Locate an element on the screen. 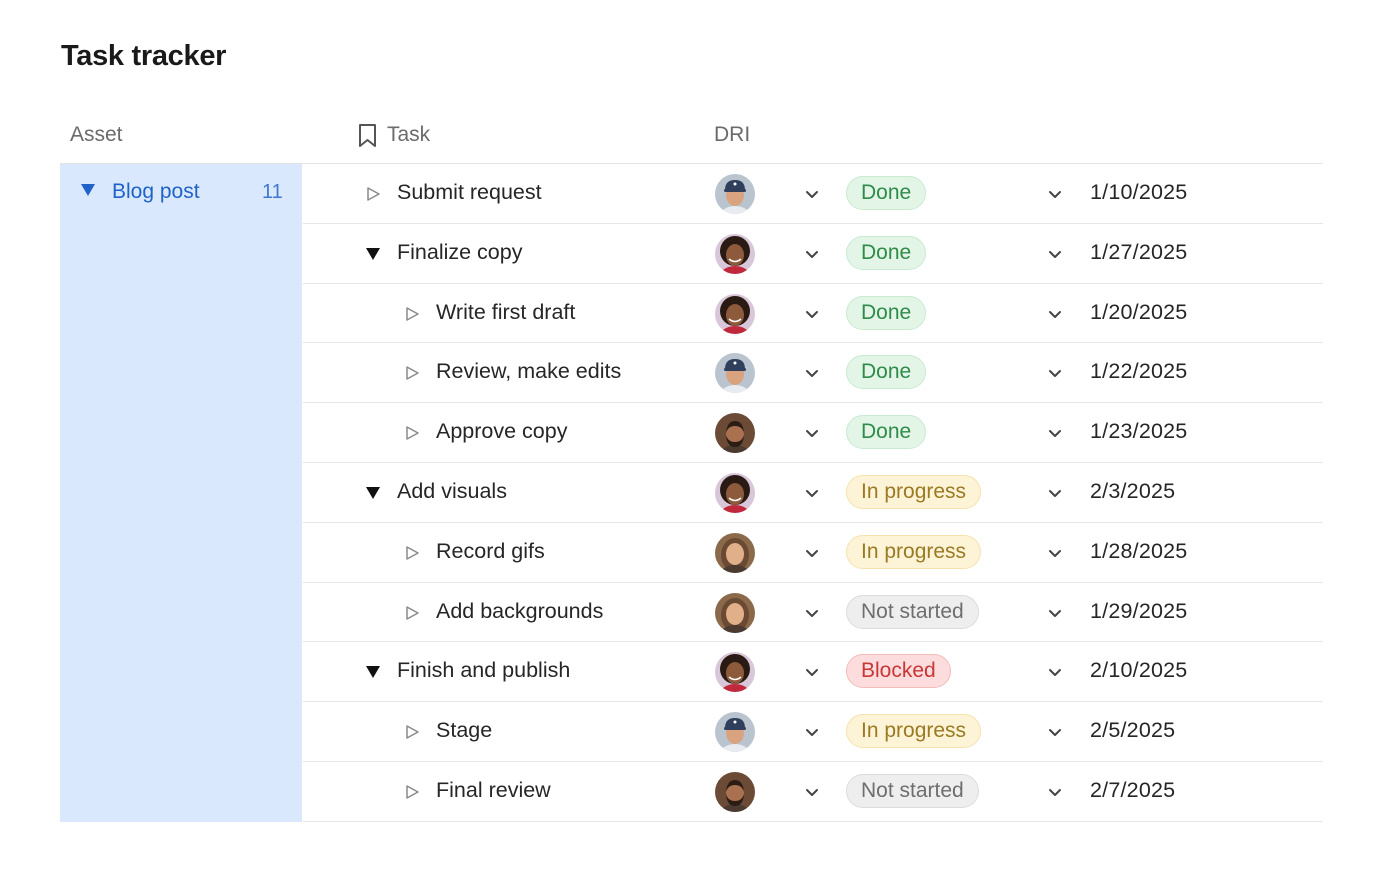  task-name: Submit request is located at coordinates (469, 192).